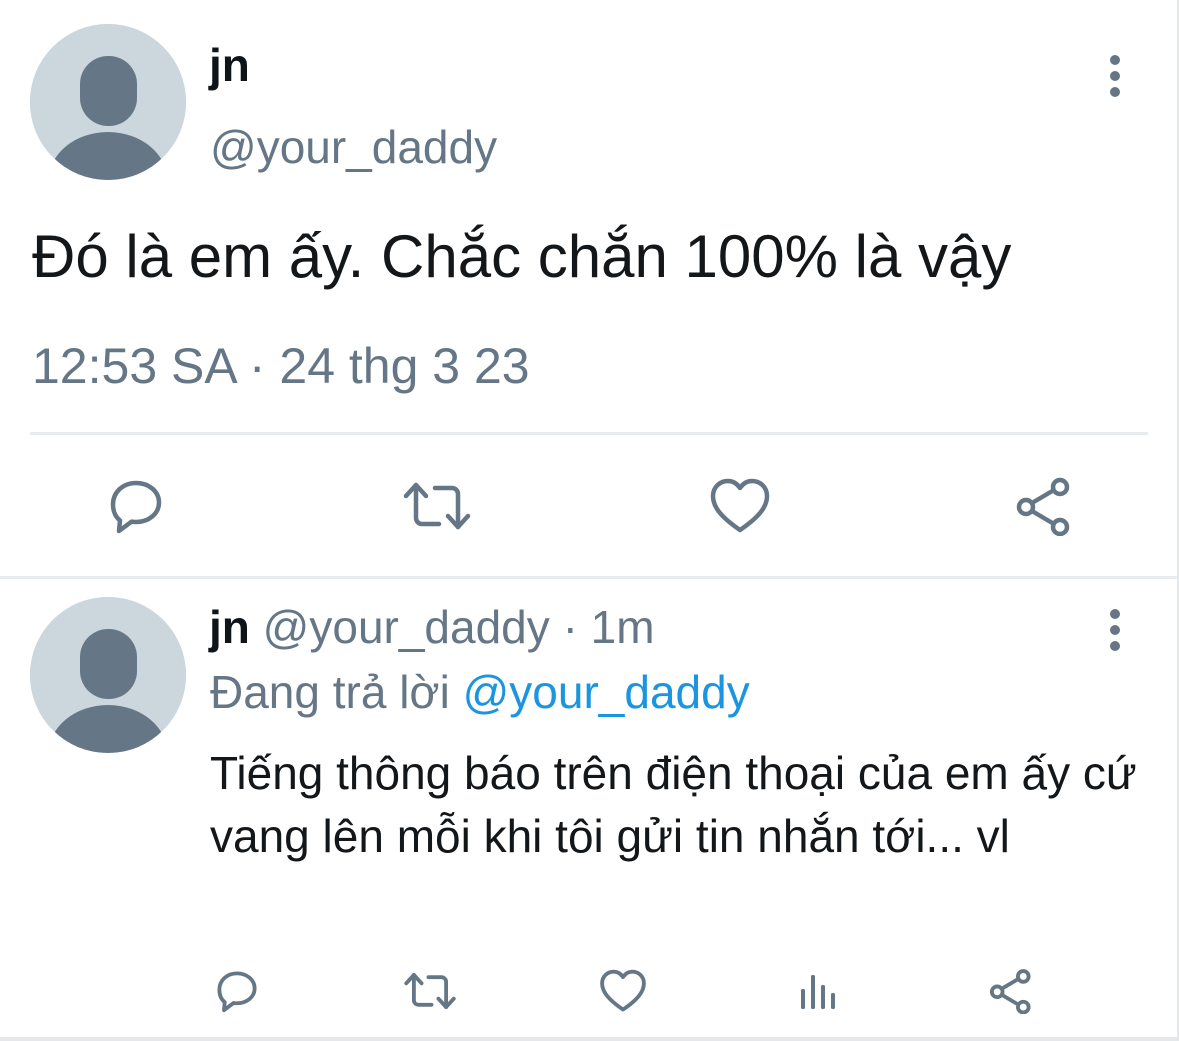  I want to click on reply-header: jn @your_daddy · 1m, so click(432, 627).